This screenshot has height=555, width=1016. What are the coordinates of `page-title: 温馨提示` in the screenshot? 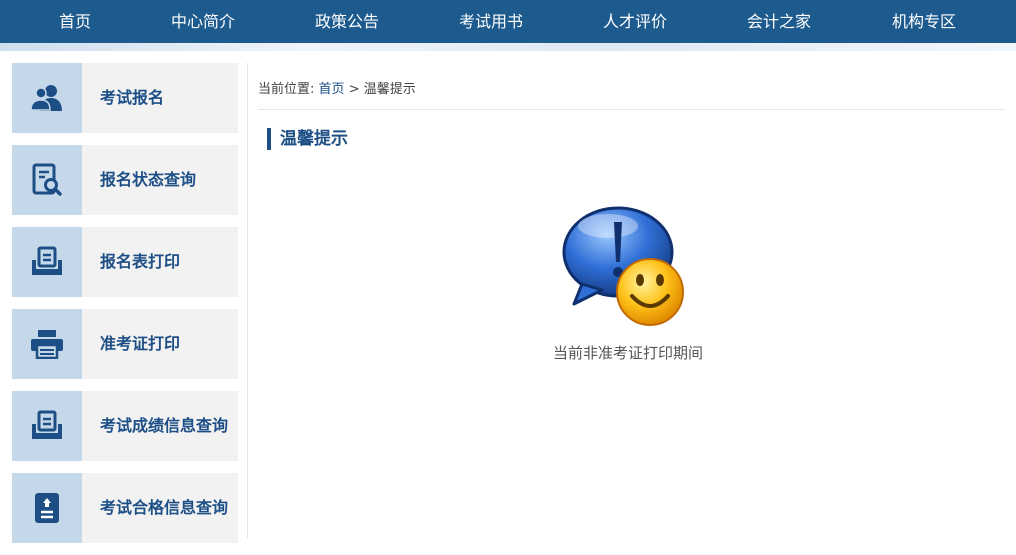 It's located at (307, 139).